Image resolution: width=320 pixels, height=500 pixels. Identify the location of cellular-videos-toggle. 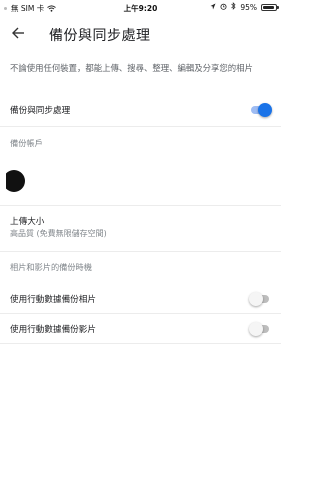
(260, 329).